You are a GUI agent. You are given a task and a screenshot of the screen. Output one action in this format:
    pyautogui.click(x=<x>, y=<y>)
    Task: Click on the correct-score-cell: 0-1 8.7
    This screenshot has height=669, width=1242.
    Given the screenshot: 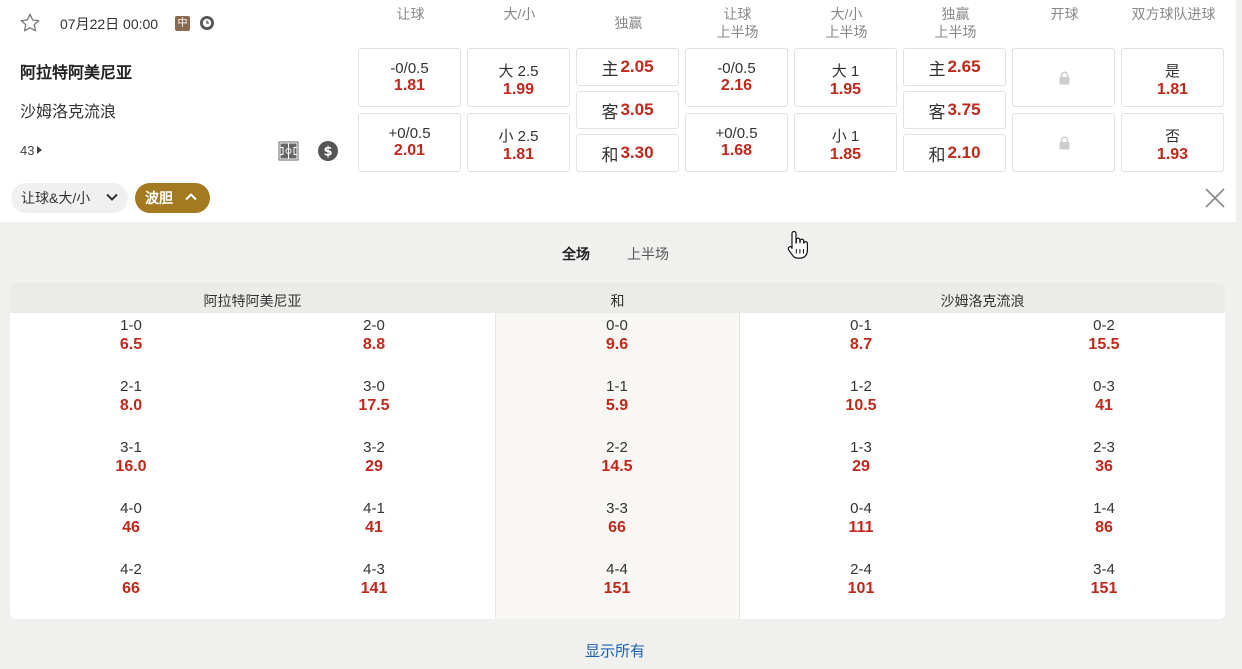 What is the action you would take?
    pyautogui.click(x=861, y=335)
    